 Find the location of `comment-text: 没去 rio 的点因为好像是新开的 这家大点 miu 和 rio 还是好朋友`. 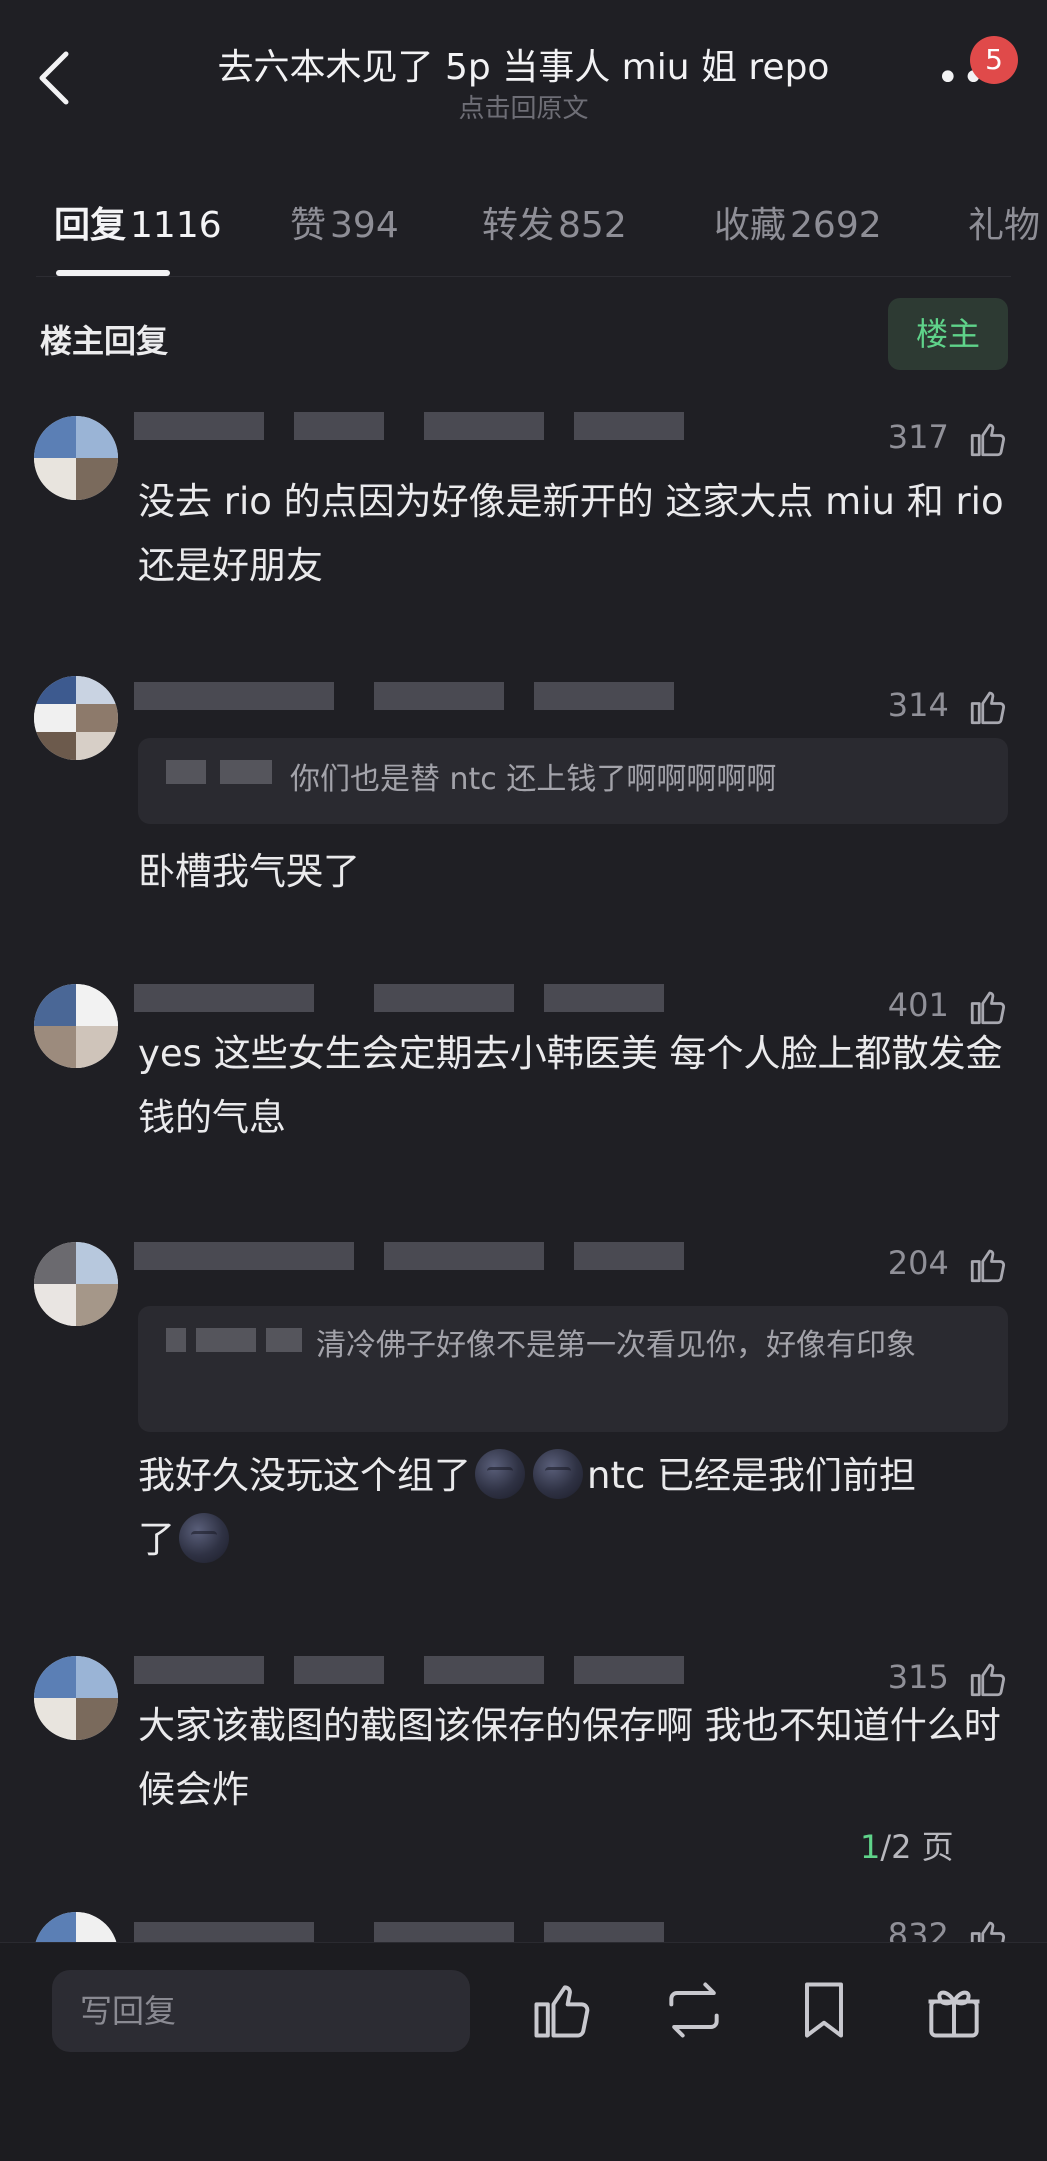

comment-text: 没去 rio 的点因为好像是新开的 这家大点 miu 和 rio 还是好朋友 is located at coordinates (571, 533).